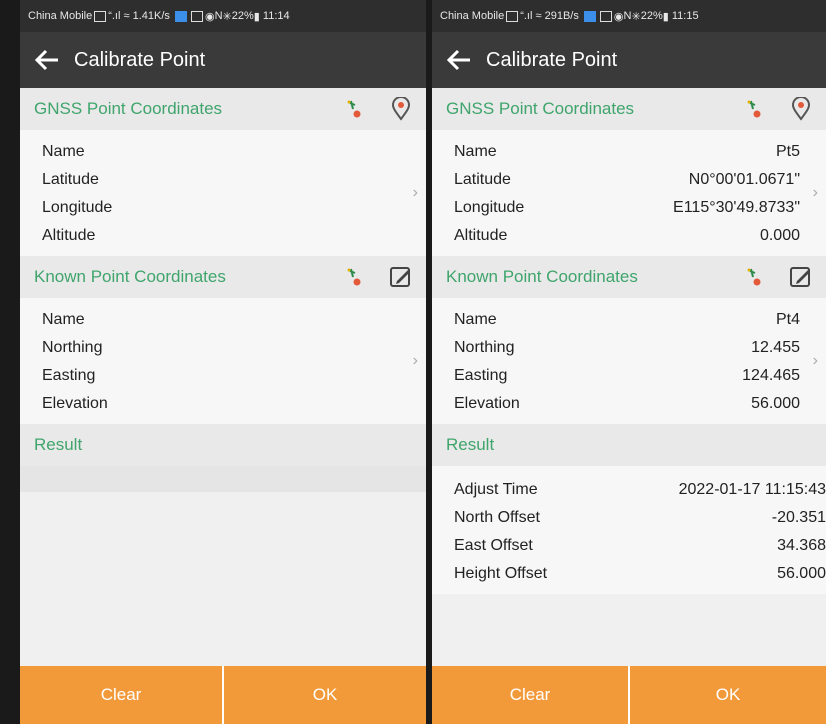 This screenshot has height=724, width=826. Describe the element at coordinates (69, 235) in the screenshot. I see `gnss-row-altitude: Altitude` at that location.